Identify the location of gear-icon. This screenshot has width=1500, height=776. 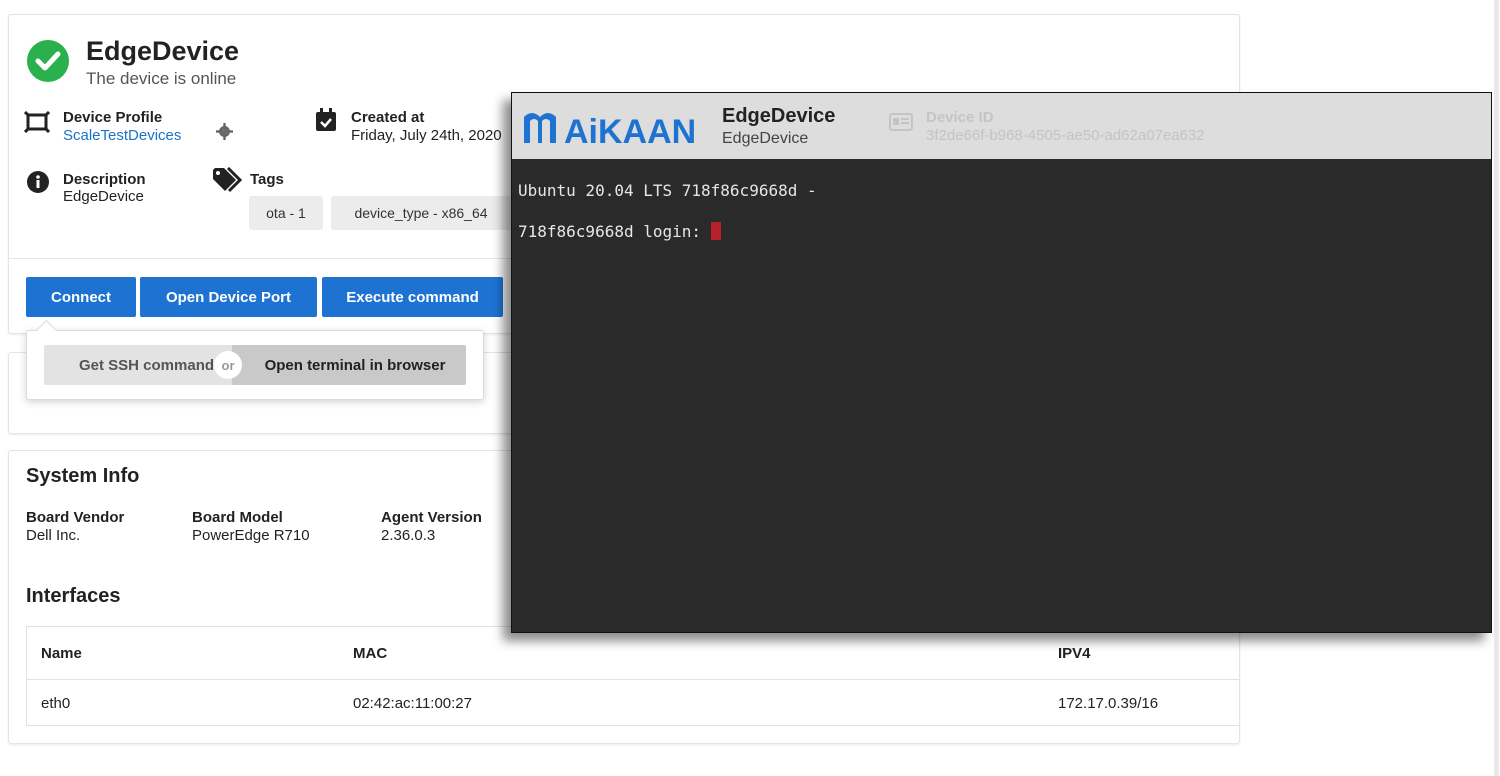
(224, 131).